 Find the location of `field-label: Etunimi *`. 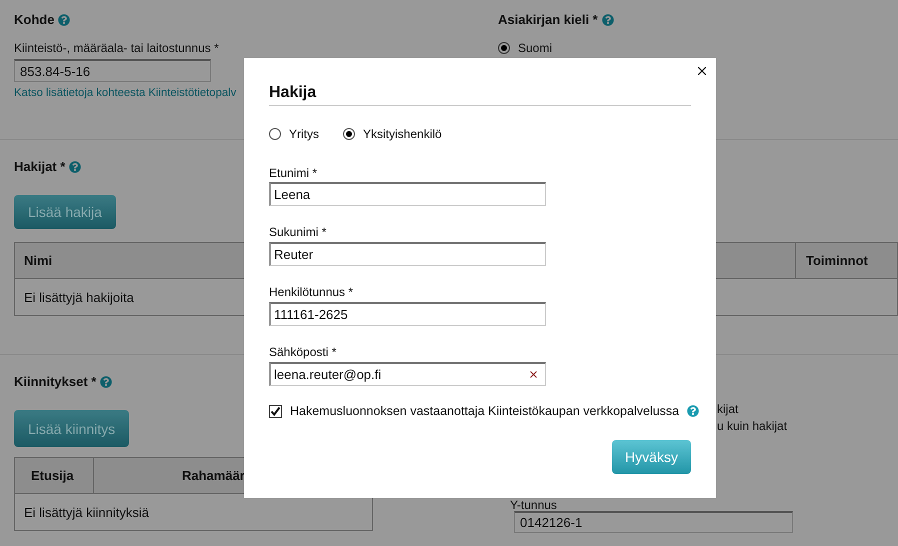

field-label: Etunimi * is located at coordinates (293, 173).